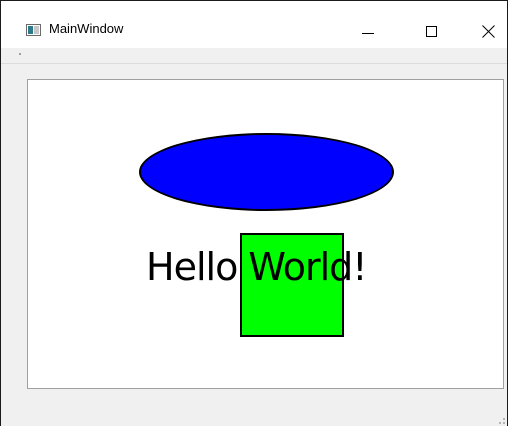  Describe the element at coordinates (254, 56) in the screenshot. I see `menu-bar` at that location.